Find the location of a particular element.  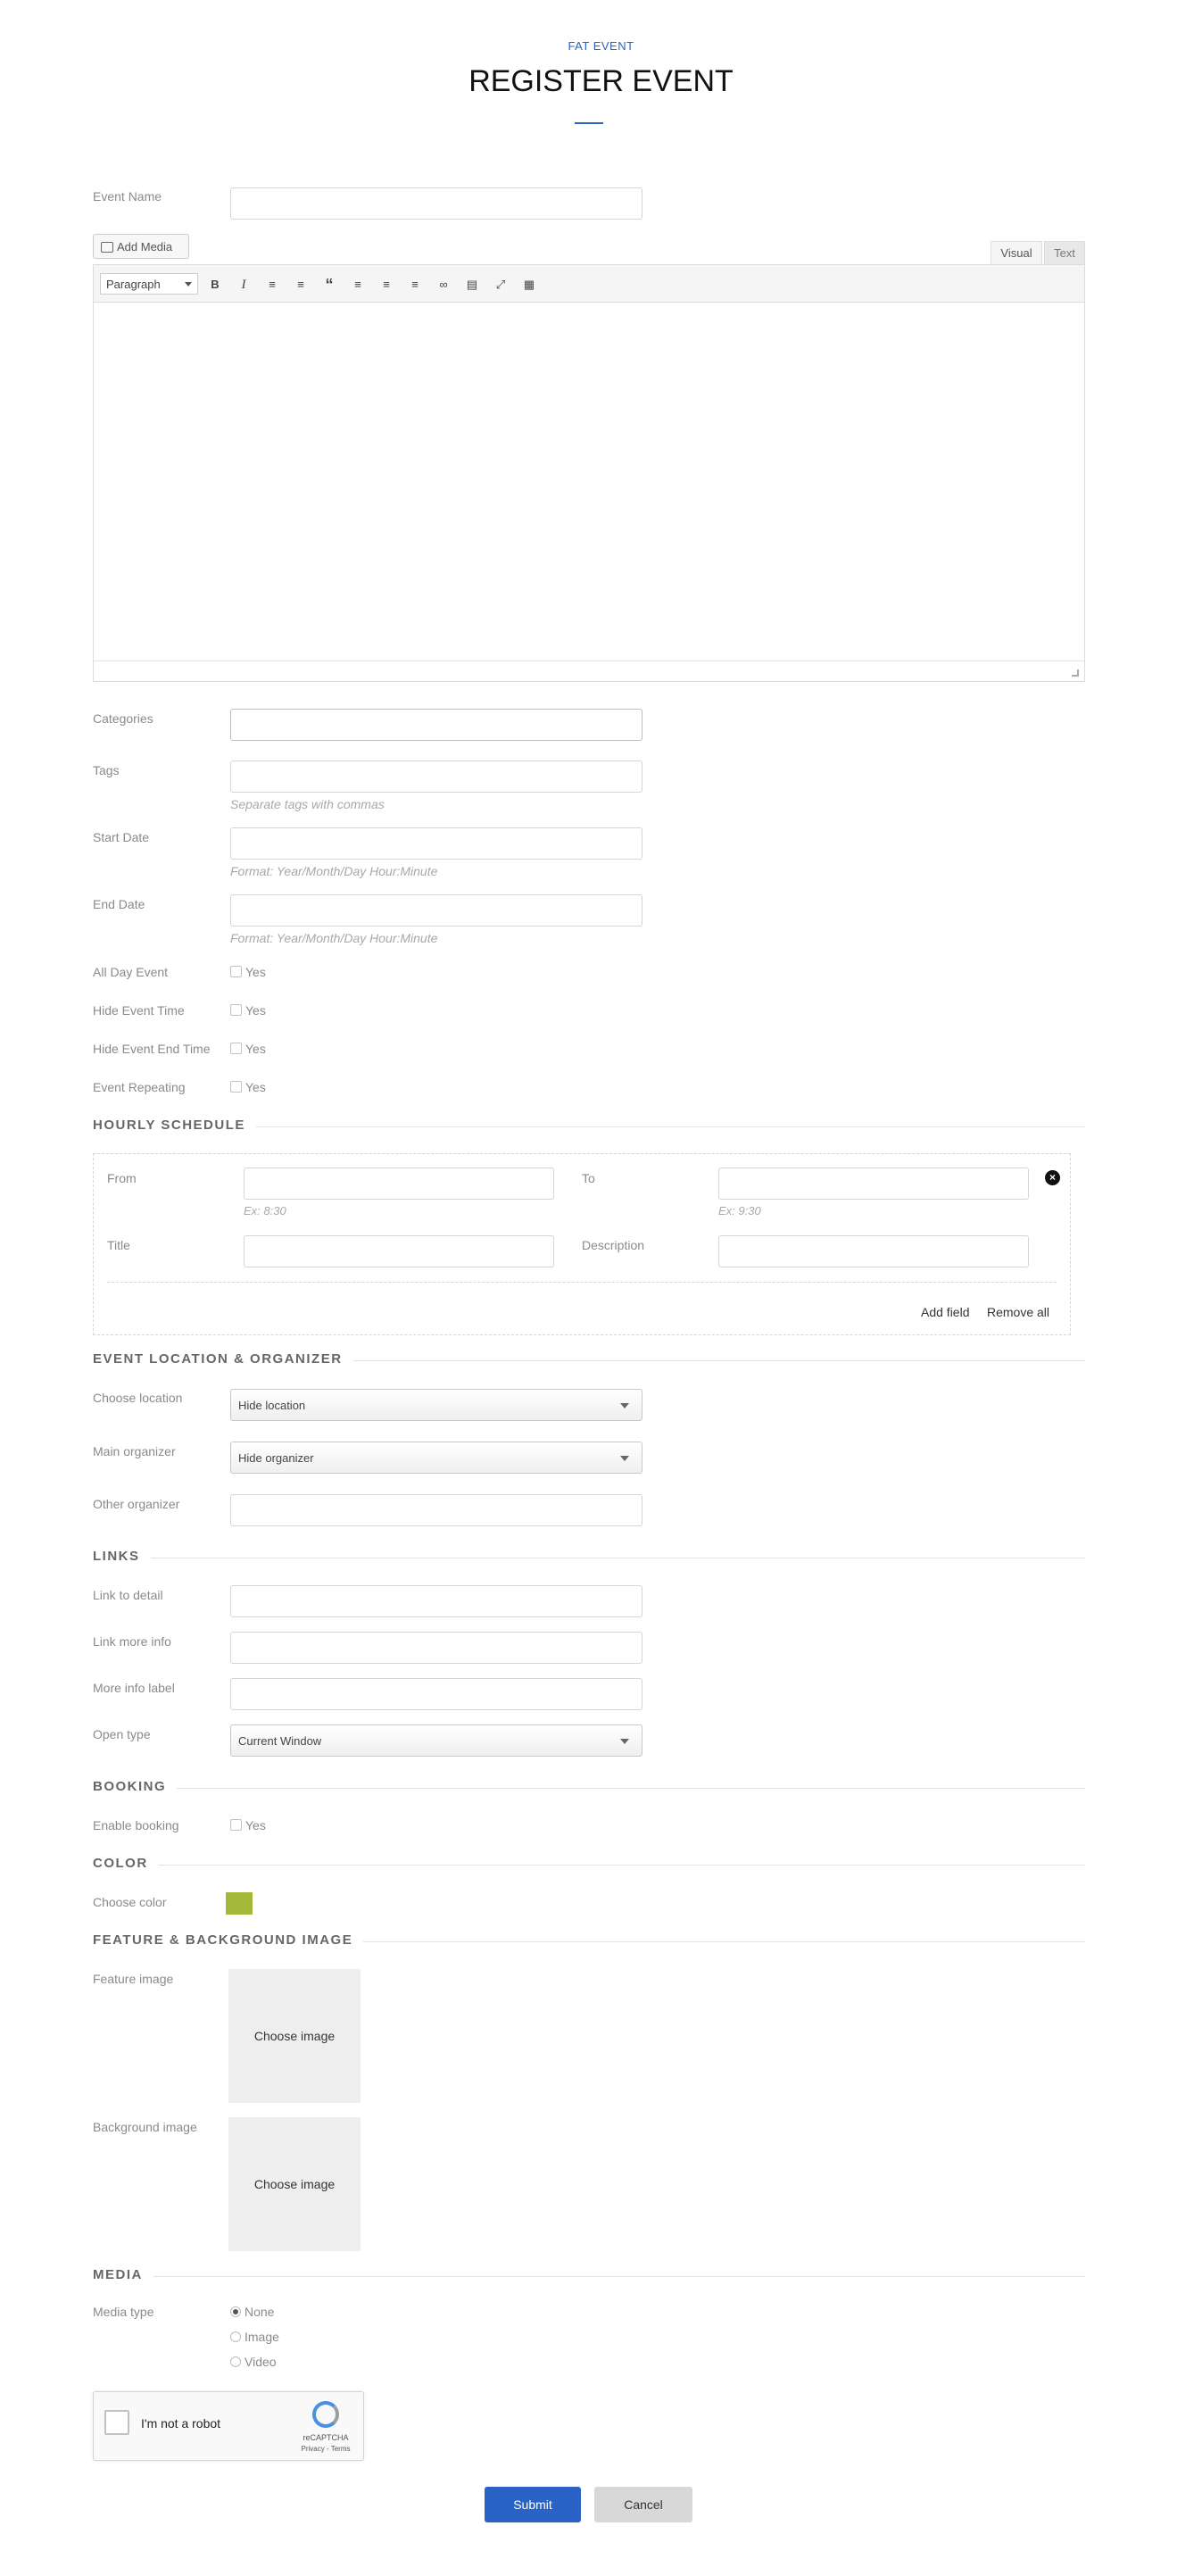

schedule-description-input is located at coordinates (873, 1251).